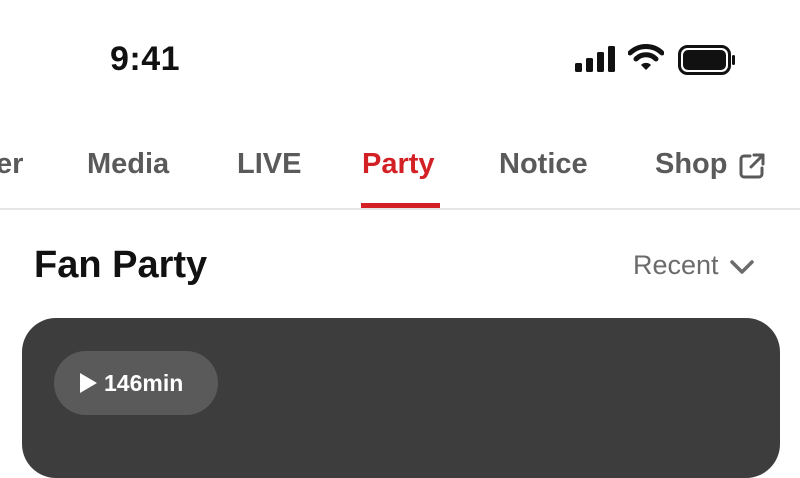 Image resolution: width=800 pixels, height=478 pixels. Describe the element at coordinates (128, 164) in the screenshot. I see `tab-media: Media` at that location.